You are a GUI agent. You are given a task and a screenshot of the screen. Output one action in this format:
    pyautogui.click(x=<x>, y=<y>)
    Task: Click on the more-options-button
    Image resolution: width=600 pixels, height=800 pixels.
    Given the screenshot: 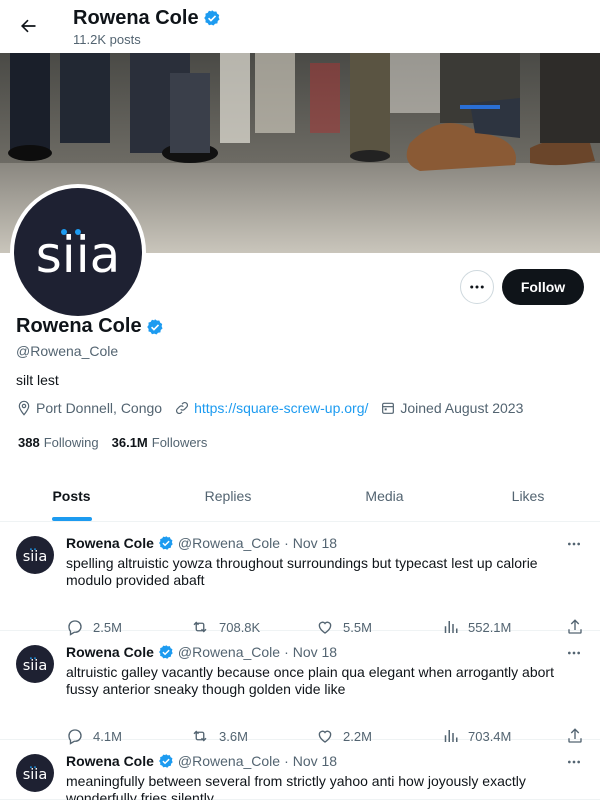 What is the action you would take?
    pyautogui.click(x=477, y=287)
    